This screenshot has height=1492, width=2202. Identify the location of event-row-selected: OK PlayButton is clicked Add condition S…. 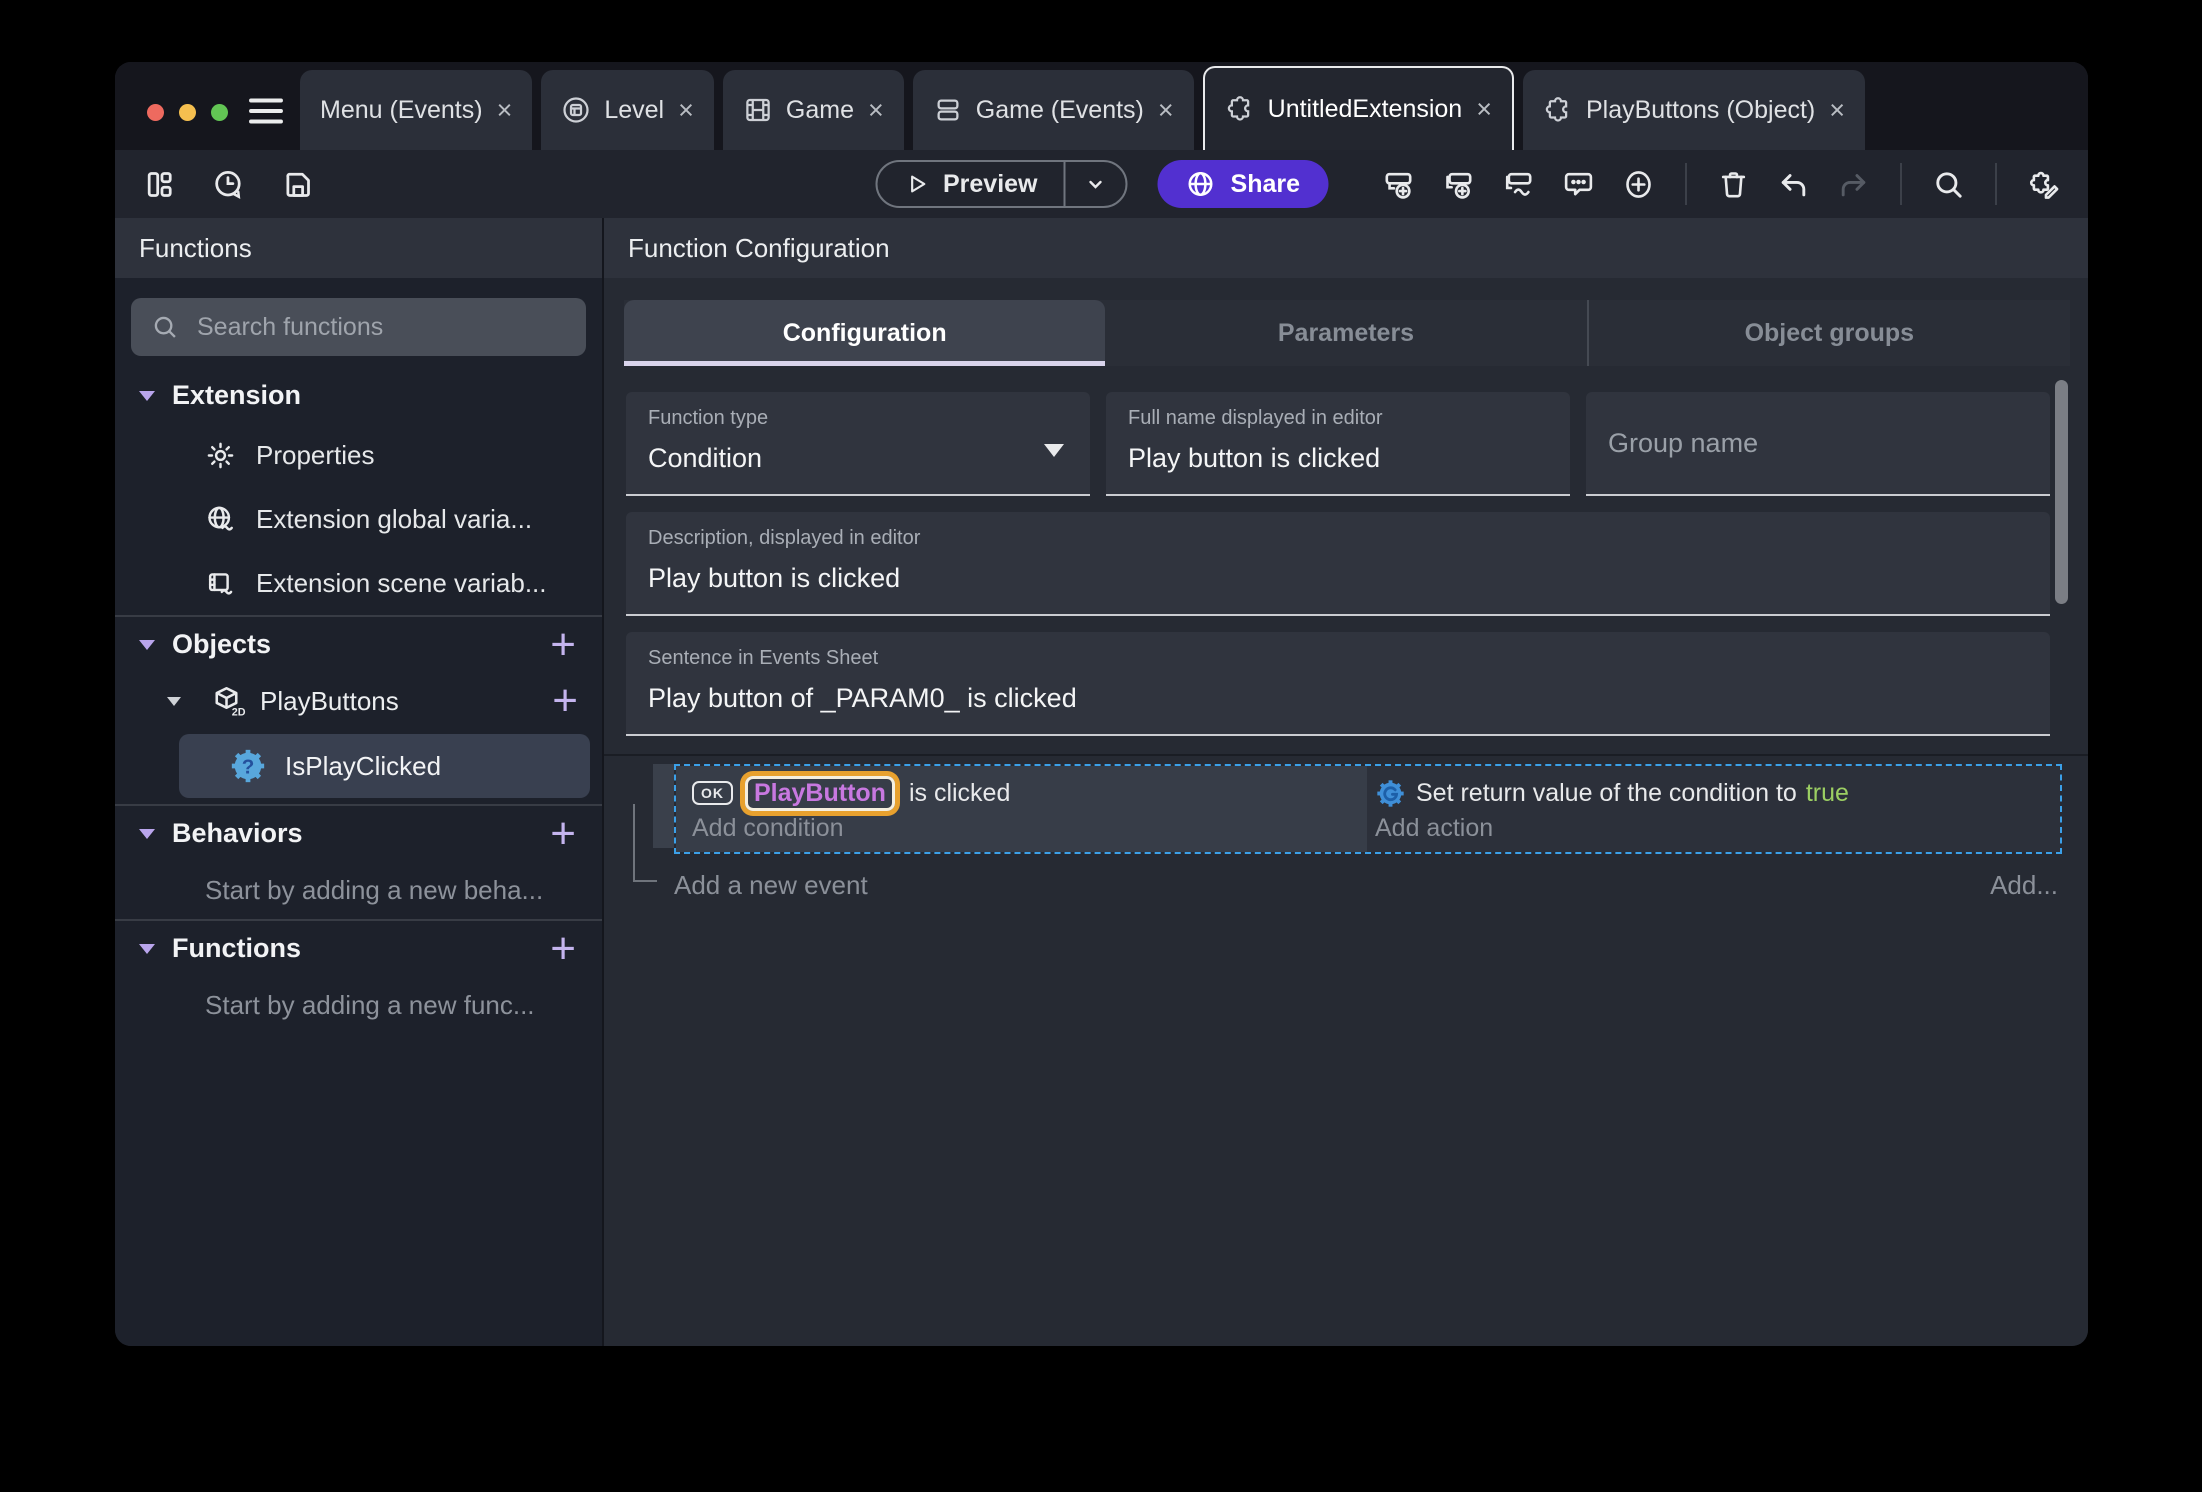
(1368, 809).